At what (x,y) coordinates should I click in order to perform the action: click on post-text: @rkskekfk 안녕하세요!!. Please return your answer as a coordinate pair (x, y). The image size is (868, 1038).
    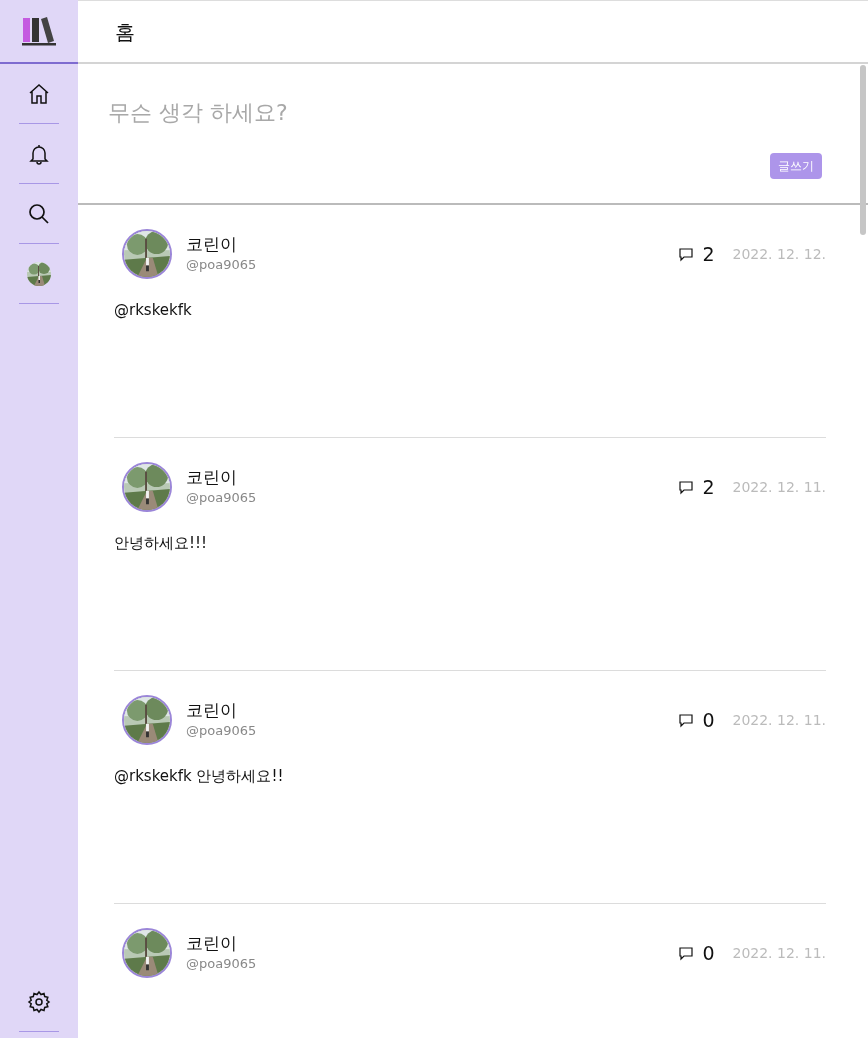
    Looking at the image, I should click on (199, 776).